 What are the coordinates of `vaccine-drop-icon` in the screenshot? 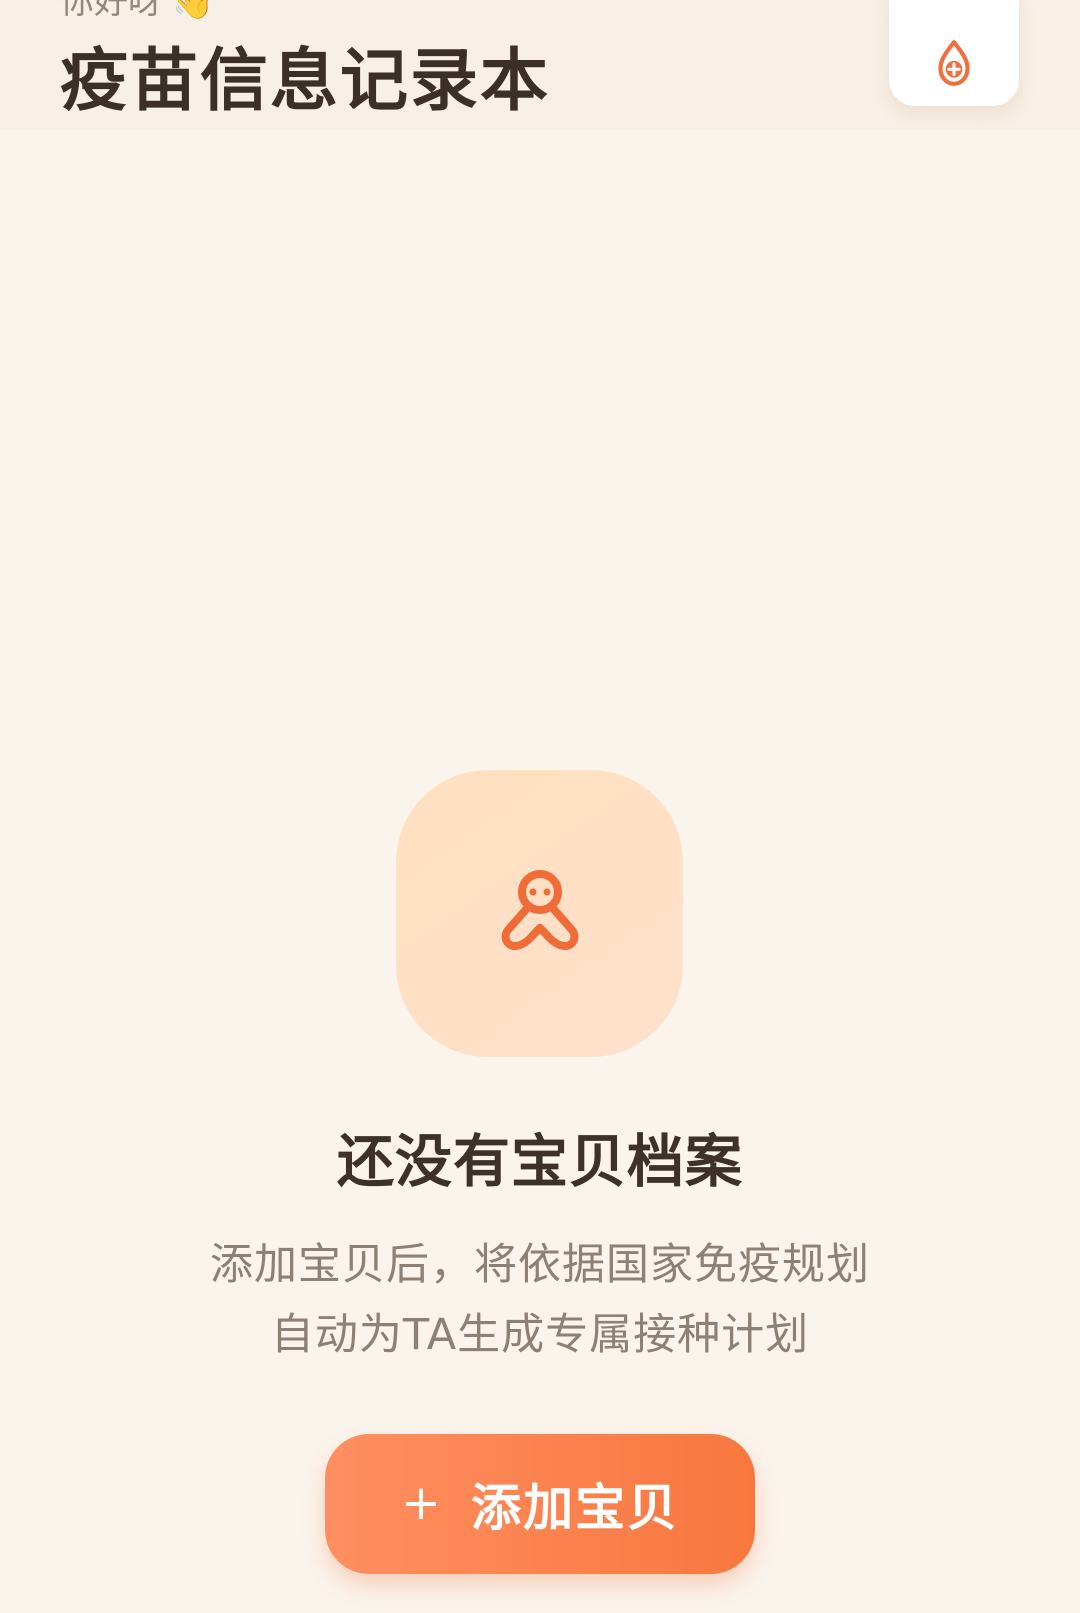 It's located at (954, 63).